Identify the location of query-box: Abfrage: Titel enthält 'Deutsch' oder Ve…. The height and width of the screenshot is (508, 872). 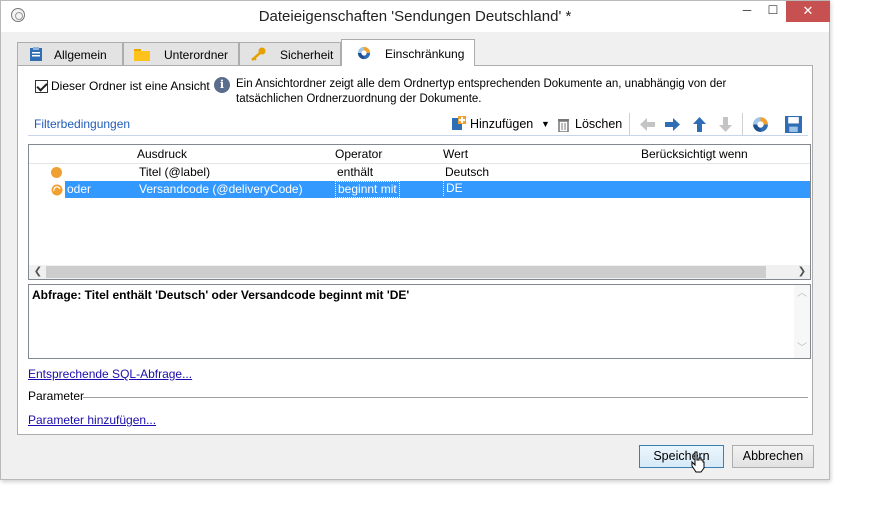
(419, 321).